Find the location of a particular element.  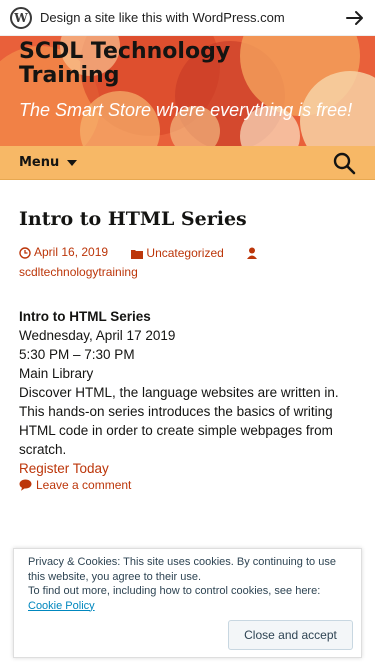

menu-toggle-button: Menu is located at coordinates (48, 162).